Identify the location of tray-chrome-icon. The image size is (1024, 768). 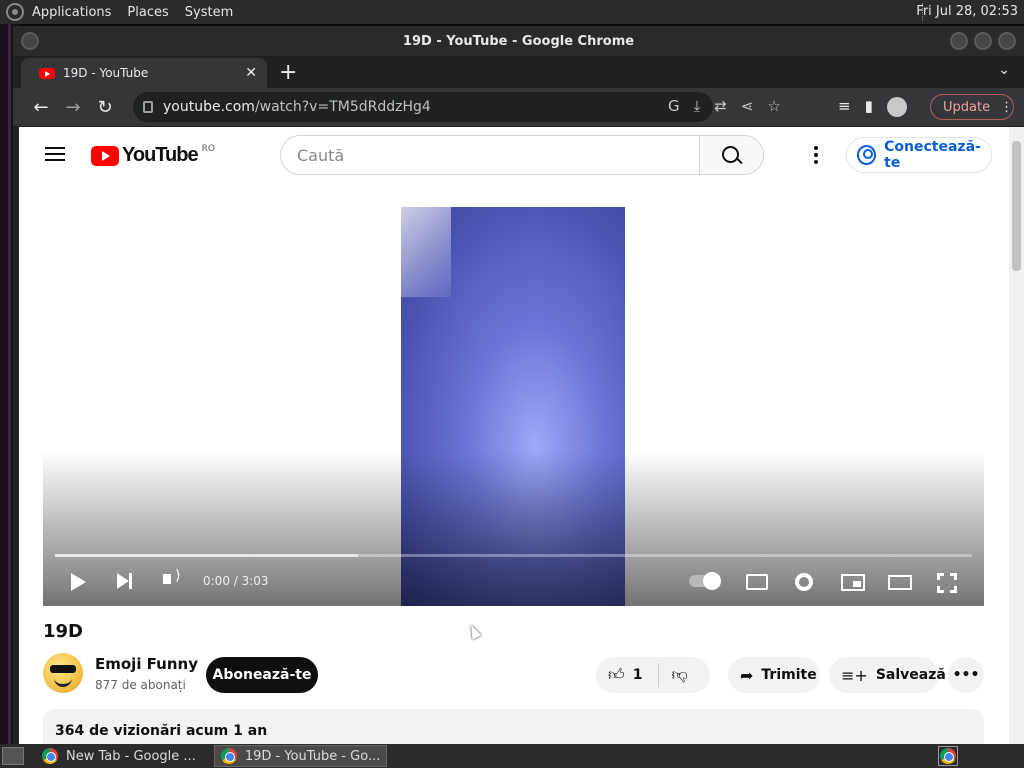
(948, 756).